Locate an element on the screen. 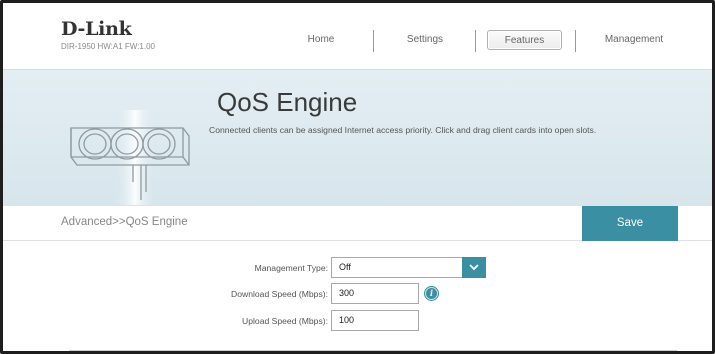  breadcrumb: Advanced>>QoS Engine is located at coordinates (124, 222).